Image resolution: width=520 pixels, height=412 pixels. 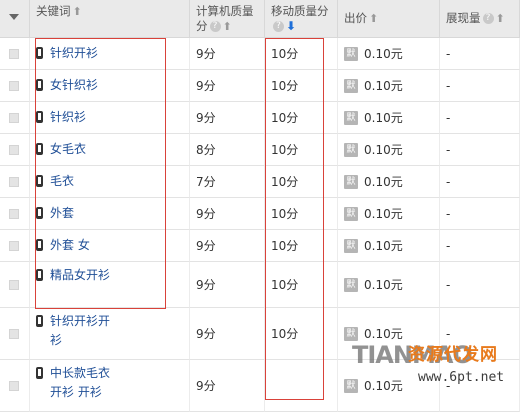 What do you see at coordinates (110, 246) in the screenshot?
I see `keyword-cell: 外套 女` at bounding box center [110, 246].